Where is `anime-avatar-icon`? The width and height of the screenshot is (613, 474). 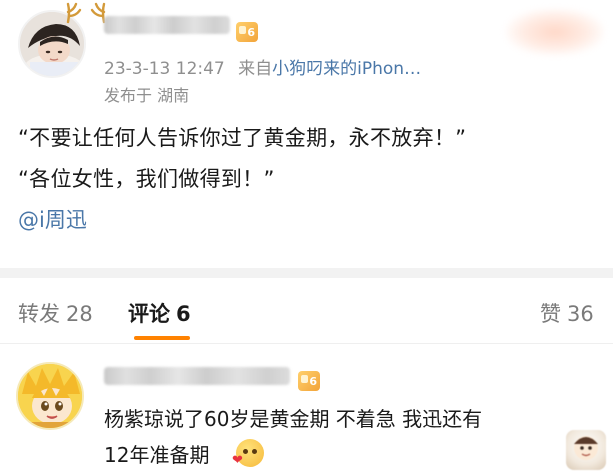
anime-avatar-icon is located at coordinates (50, 396).